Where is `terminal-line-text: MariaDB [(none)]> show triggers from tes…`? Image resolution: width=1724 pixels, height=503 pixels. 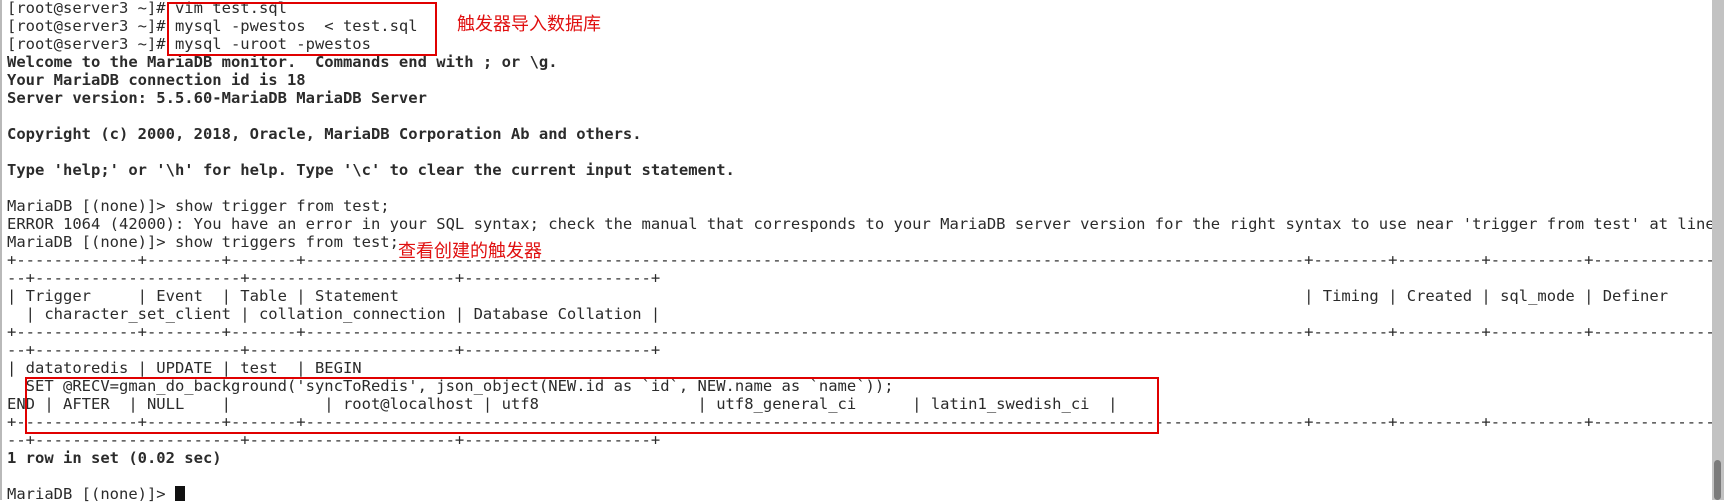 terminal-line-text: MariaDB [(none)]> show triggers from tes… is located at coordinates (203, 242).